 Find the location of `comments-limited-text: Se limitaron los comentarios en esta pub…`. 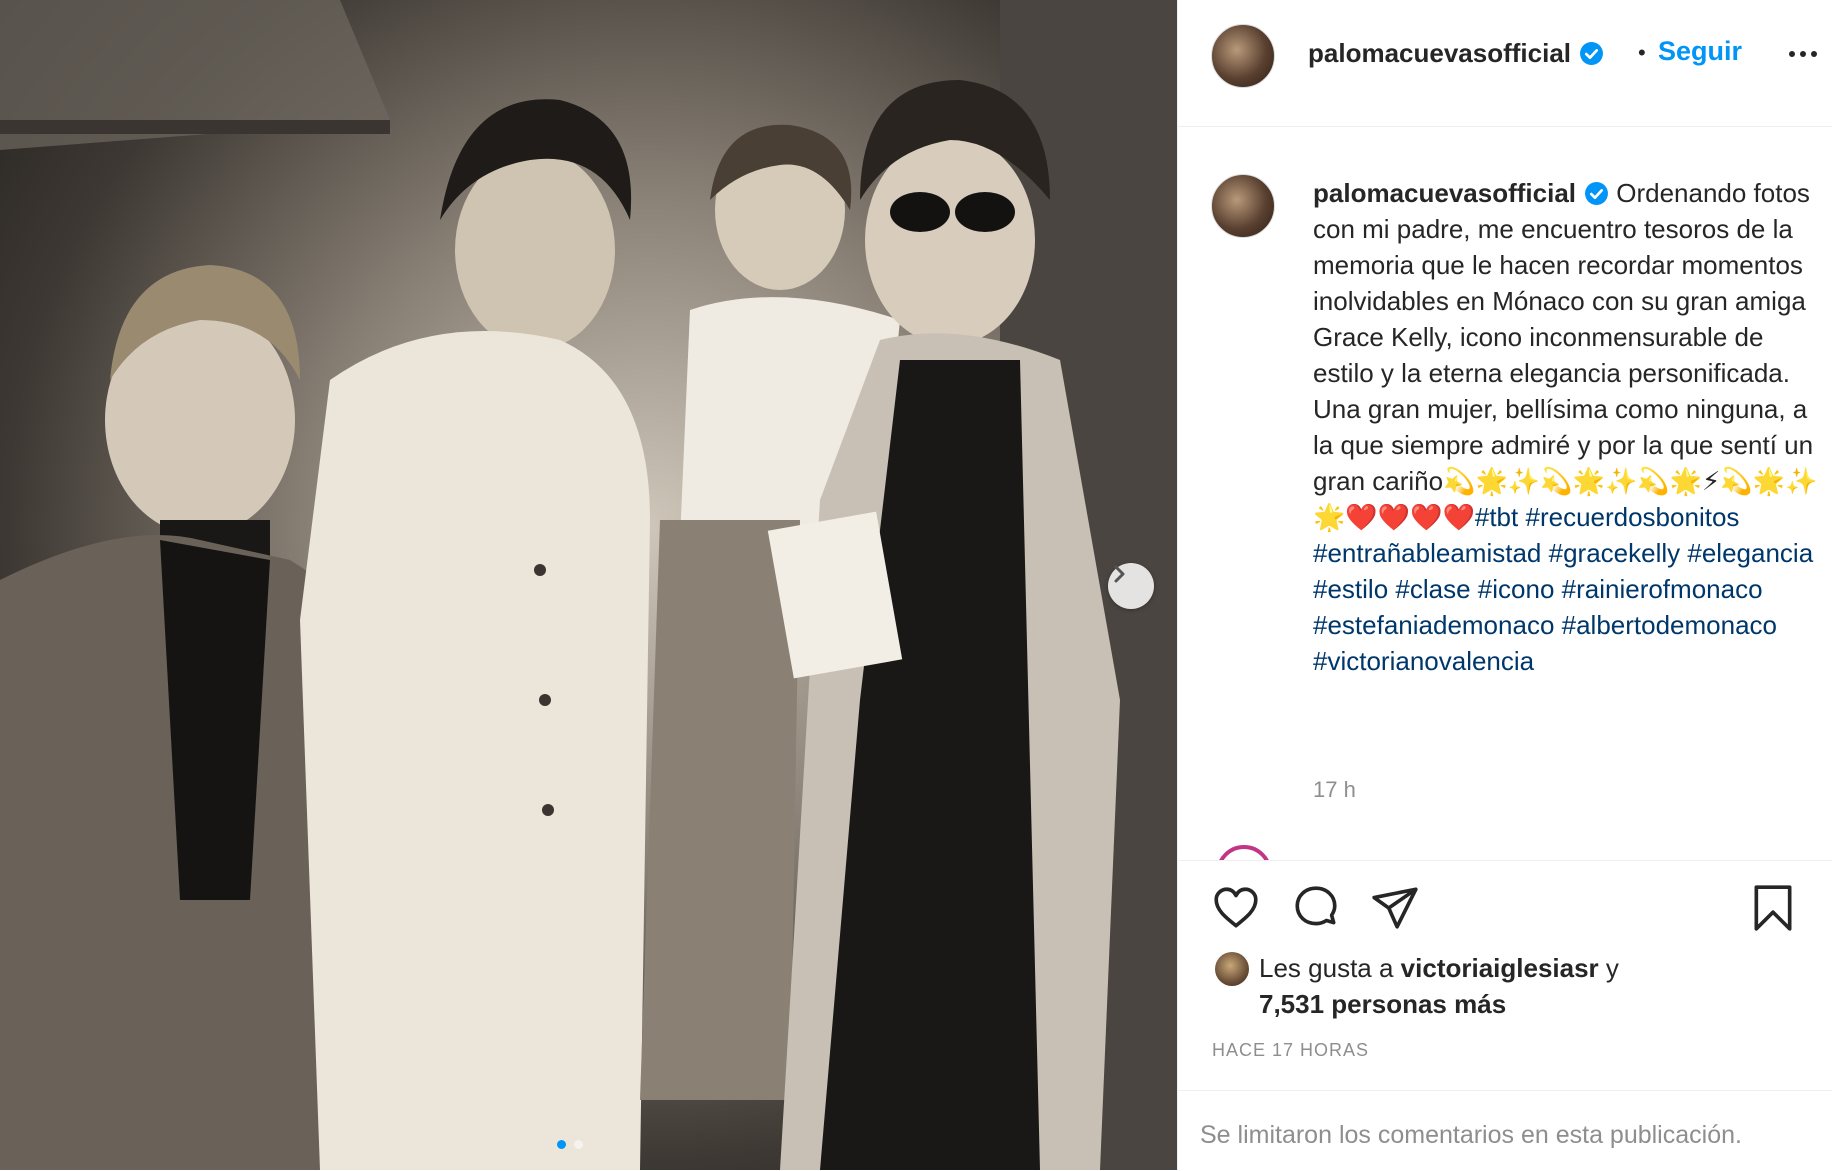

comments-limited-text: Se limitaron los comentarios en esta pub… is located at coordinates (1471, 1135).